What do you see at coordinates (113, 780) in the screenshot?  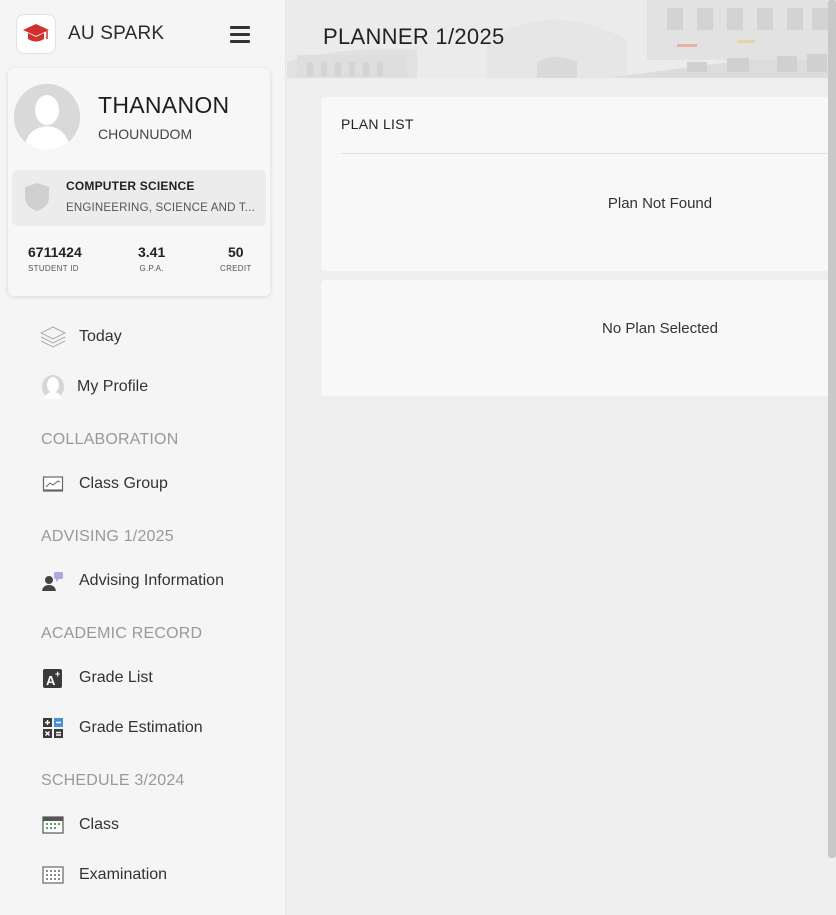 I see `section-title-schedule: SCHEDULE 3/2024` at bounding box center [113, 780].